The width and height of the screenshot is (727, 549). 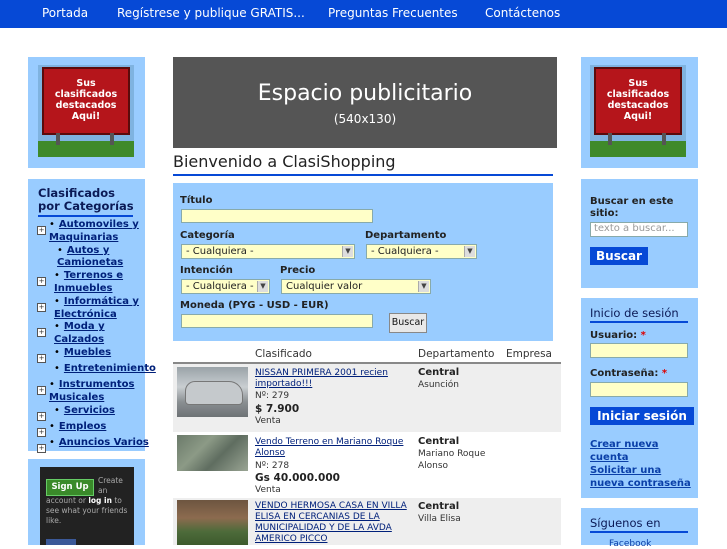 I want to click on billboard-ad-left: Sus clasificados destacados Aqui!, so click(x=86, y=111).